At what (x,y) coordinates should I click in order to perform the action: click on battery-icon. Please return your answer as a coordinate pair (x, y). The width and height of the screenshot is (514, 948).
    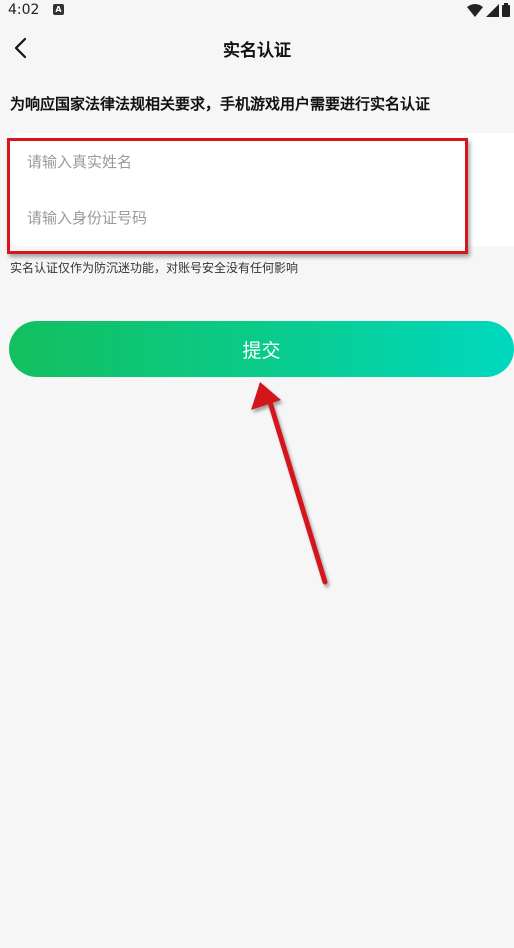
    Looking at the image, I should click on (506, 10).